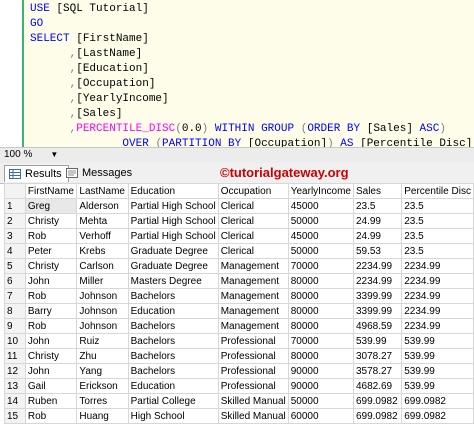 Image resolution: width=474 pixels, height=424 pixels. I want to click on column-header: Education, so click(173, 191).